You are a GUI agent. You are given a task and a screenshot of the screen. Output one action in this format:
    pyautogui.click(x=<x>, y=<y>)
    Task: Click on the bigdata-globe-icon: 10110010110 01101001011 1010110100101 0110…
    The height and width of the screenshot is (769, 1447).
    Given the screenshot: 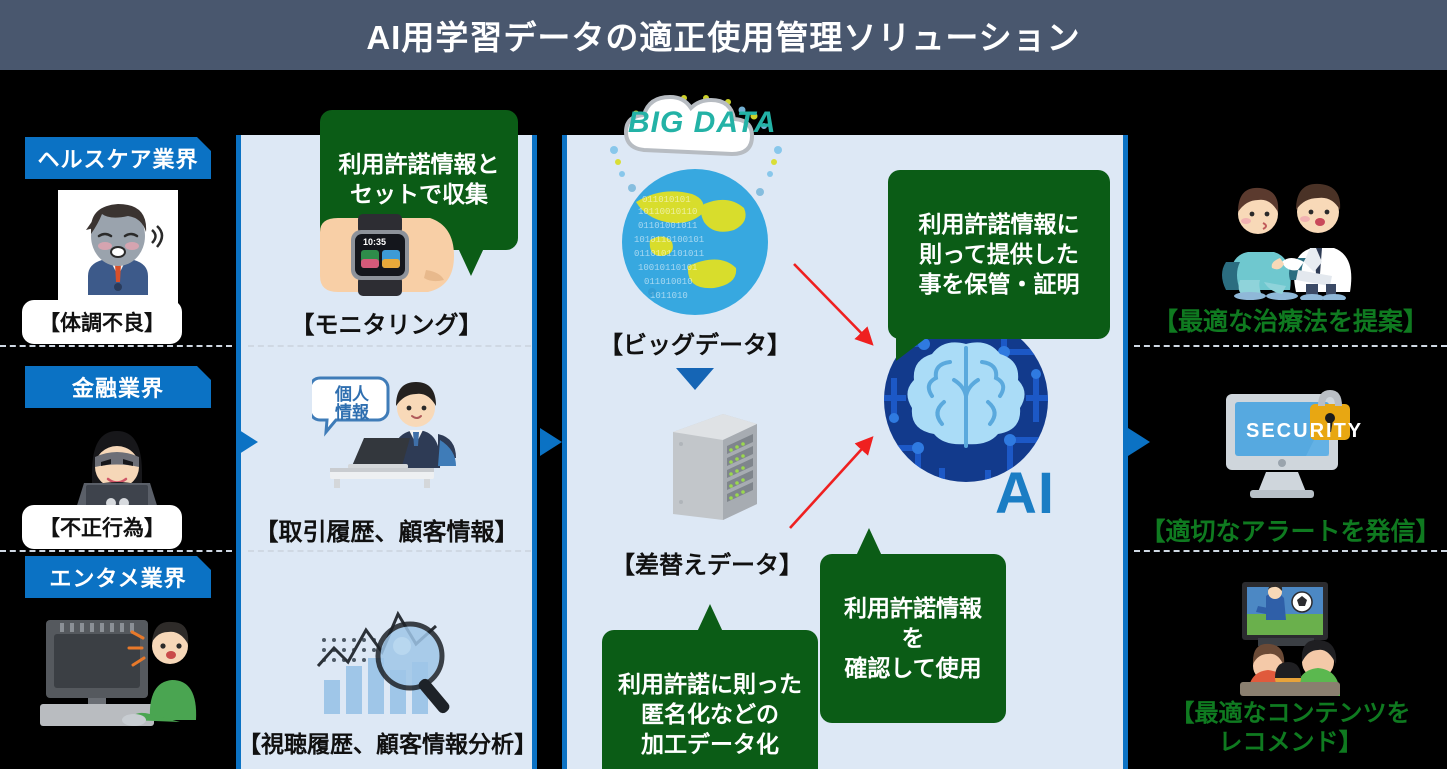 What is the action you would take?
    pyautogui.click(x=695, y=207)
    